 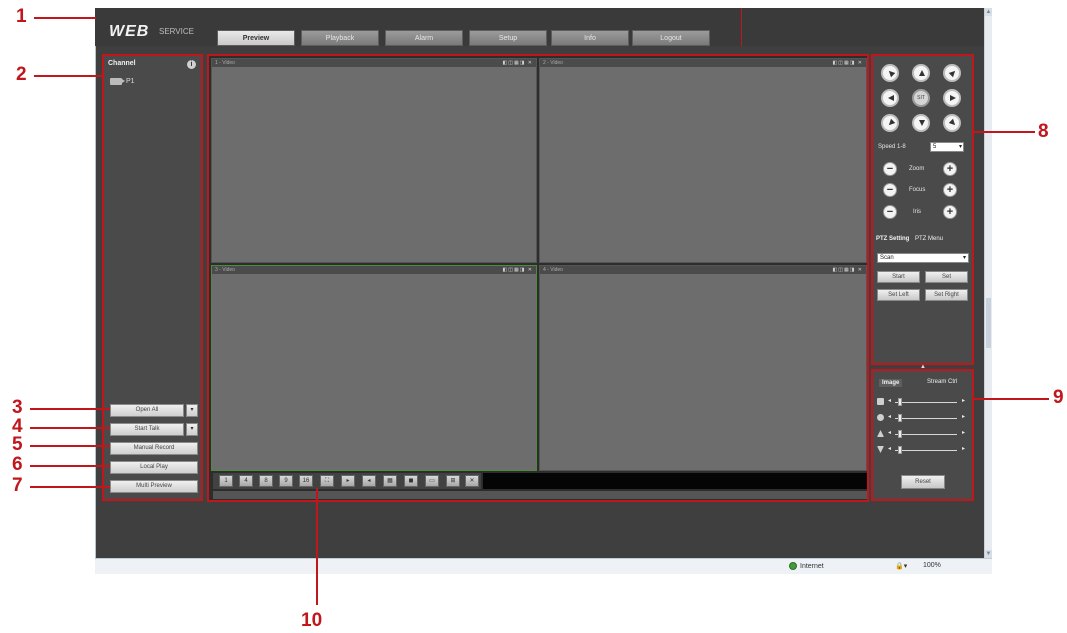 I want to click on tab-playback: Playback, so click(x=340, y=38).